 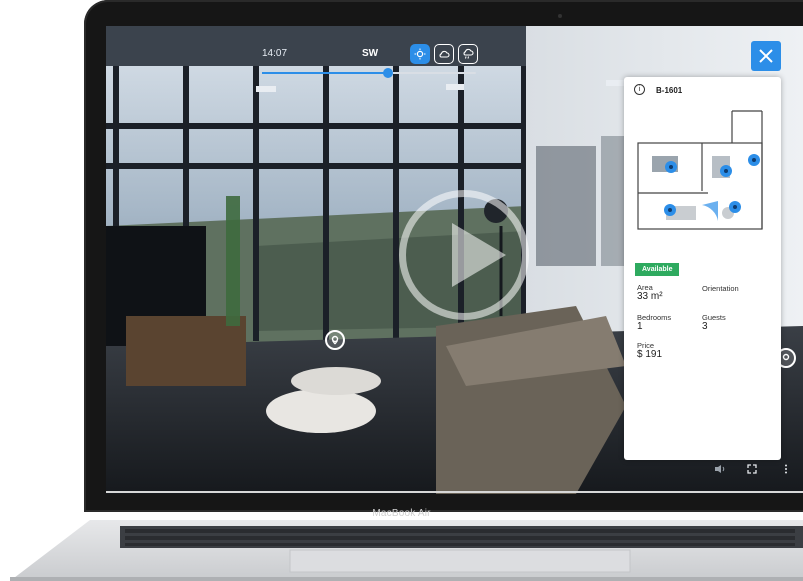 I want to click on sun-icon, so click(x=420, y=54).